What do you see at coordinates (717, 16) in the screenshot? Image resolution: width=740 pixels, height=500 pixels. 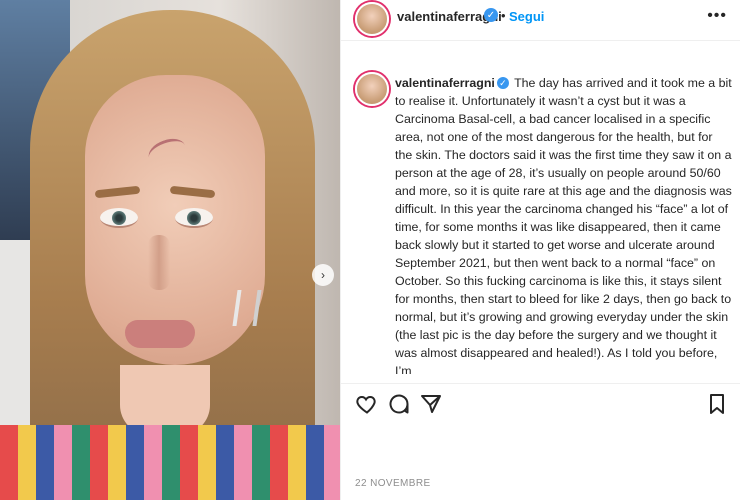 I see `more-options-button: •••` at bounding box center [717, 16].